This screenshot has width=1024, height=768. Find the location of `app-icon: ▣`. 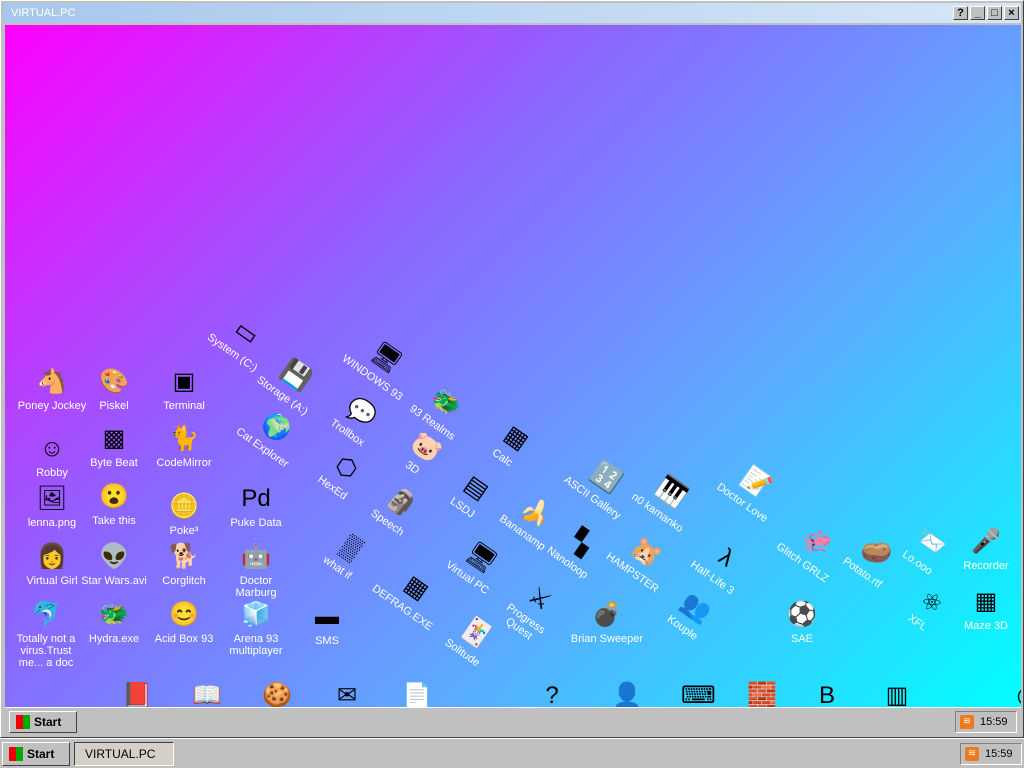

app-icon: ▣ is located at coordinates (184, 381).